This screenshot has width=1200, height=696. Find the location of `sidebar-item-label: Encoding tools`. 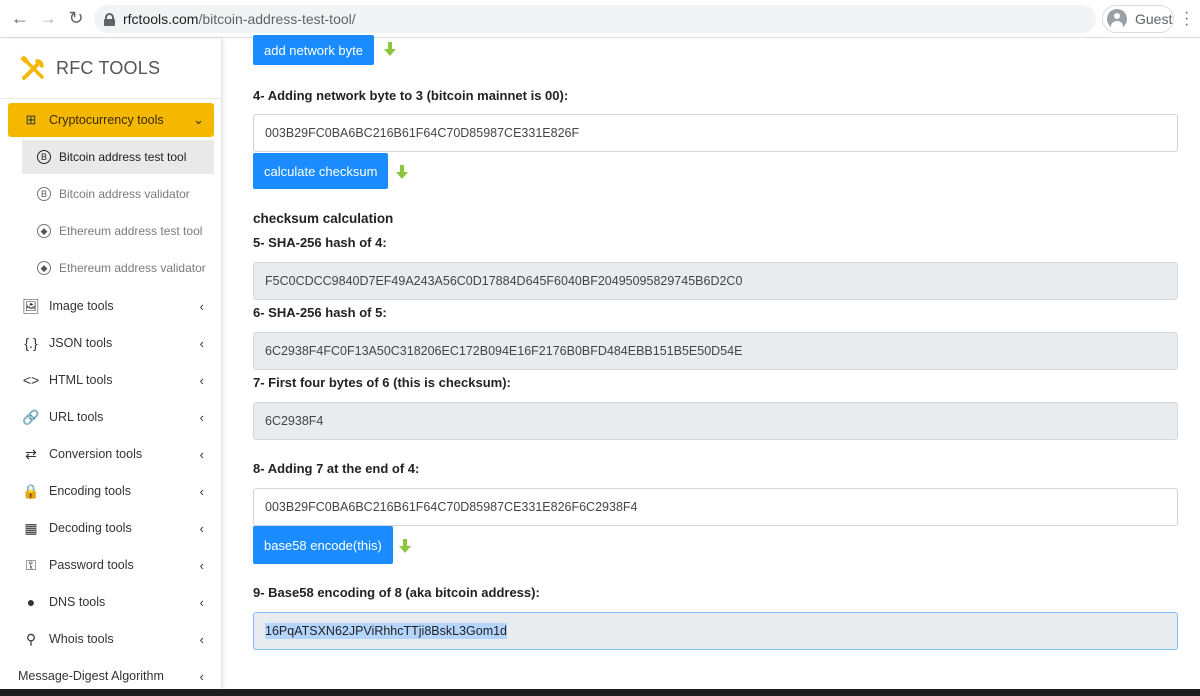

sidebar-item-label: Encoding tools is located at coordinates (90, 491).